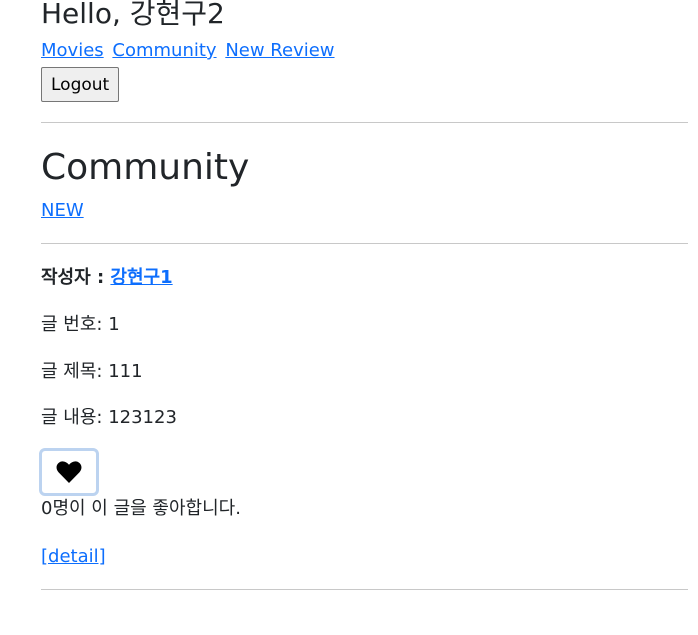 The width and height of the screenshot is (698, 635). I want to click on post-author: 작성자 : 강현구1, so click(107, 278).